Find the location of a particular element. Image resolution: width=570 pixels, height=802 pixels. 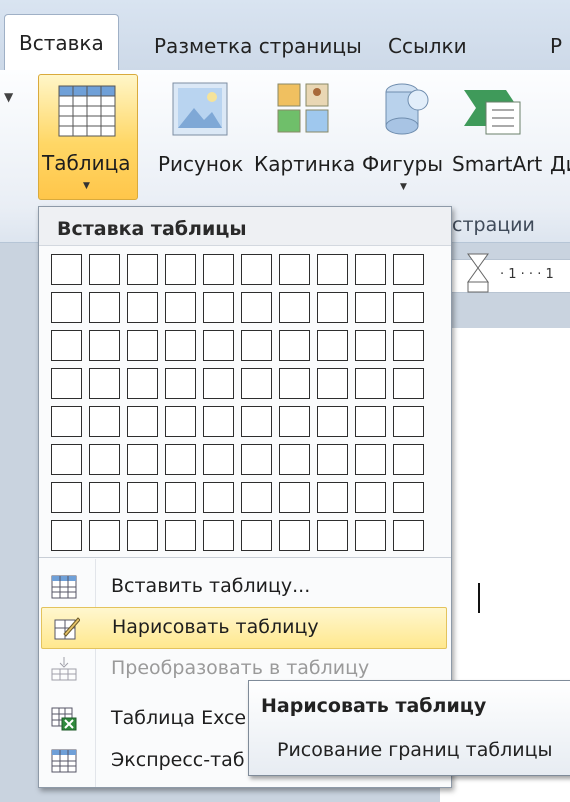

tab-references: Ссылки is located at coordinates (427, 44).